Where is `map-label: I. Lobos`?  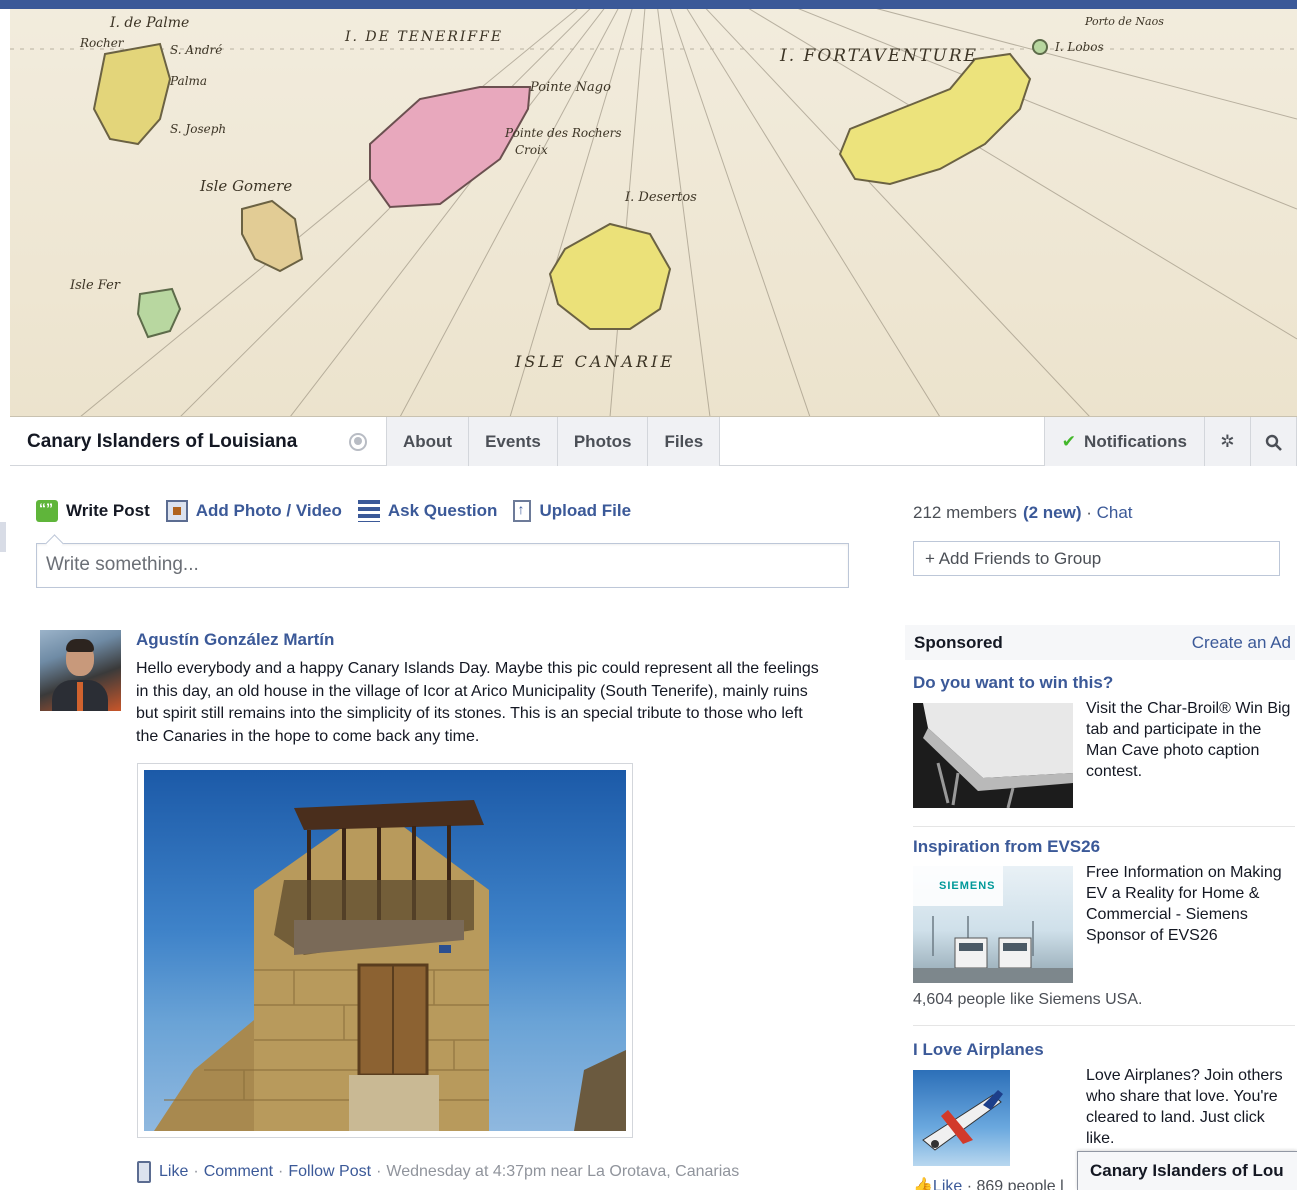
map-label: I. Lobos is located at coordinates (1079, 47).